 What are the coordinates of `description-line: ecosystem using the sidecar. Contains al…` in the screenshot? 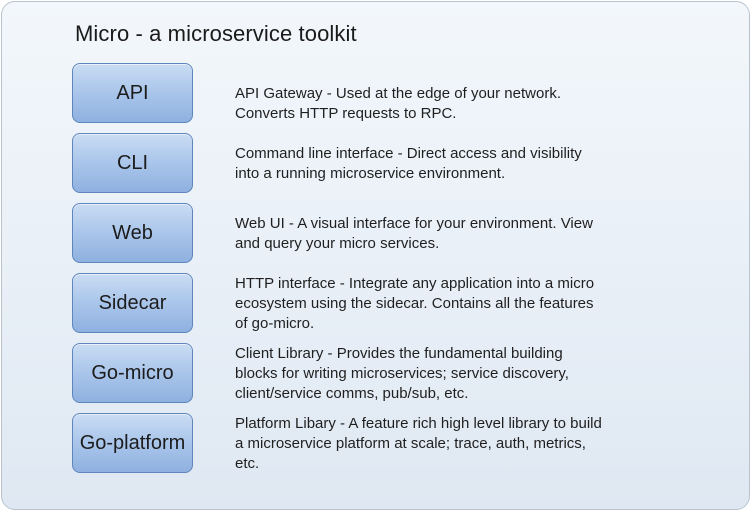 It's located at (414, 303).